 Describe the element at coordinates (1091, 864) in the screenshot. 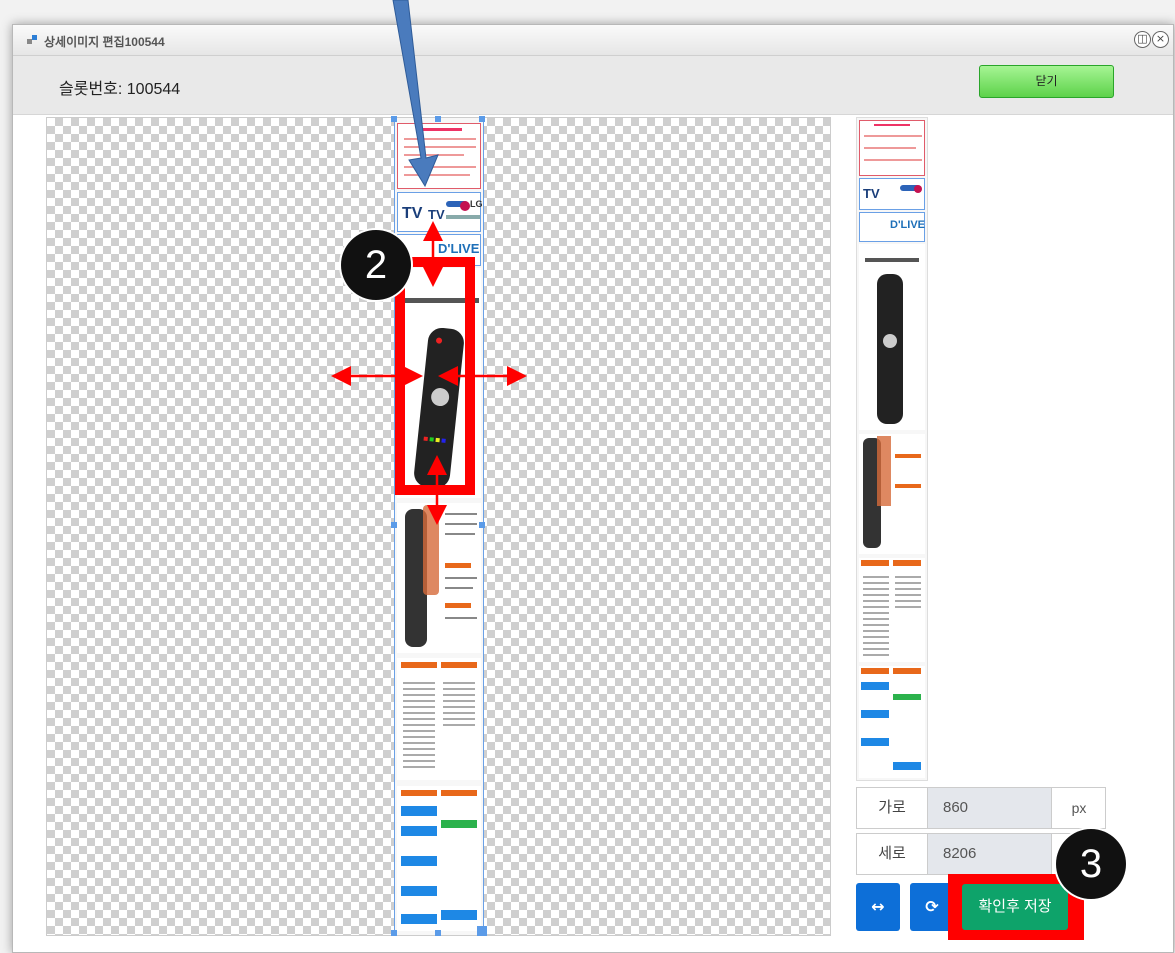

I see `step-3-badge: 3` at that location.